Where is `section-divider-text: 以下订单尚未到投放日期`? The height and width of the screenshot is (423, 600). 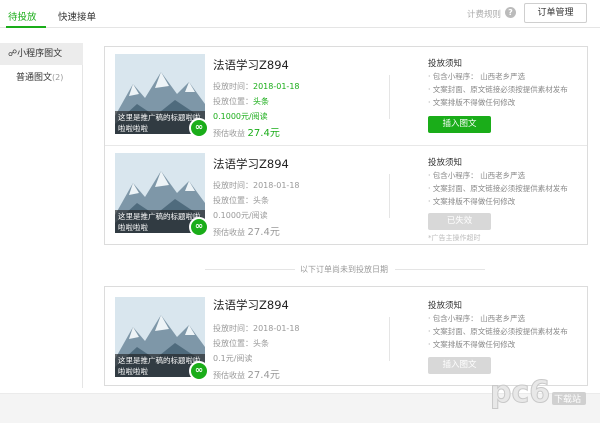 section-divider-text: 以下订单尚未到投放日期 is located at coordinates (344, 269).